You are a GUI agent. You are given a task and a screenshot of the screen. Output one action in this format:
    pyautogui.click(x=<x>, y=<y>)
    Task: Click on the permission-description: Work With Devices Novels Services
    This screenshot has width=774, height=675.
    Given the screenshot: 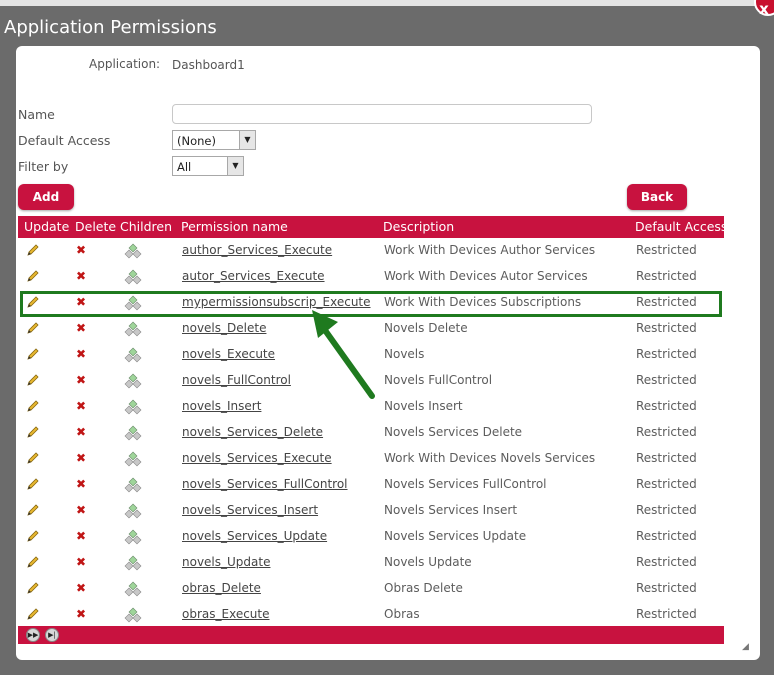 What is the action you would take?
    pyautogui.click(x=490, y=458)
    